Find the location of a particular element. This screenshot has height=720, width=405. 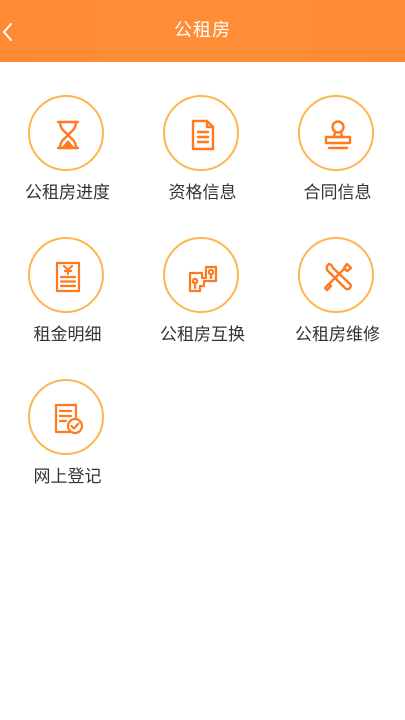

key-swap-icon is located at coordinates (203, 279).